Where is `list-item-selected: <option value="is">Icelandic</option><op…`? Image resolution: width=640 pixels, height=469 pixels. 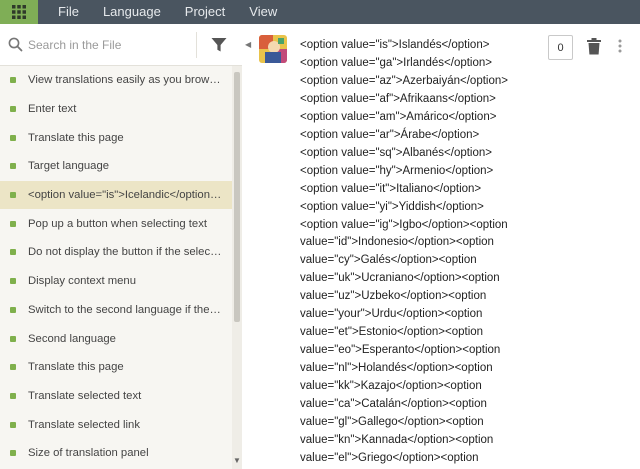 list-item-selected: <option value="is">Icelandic</option><op… is located at coordinates (116, 195).